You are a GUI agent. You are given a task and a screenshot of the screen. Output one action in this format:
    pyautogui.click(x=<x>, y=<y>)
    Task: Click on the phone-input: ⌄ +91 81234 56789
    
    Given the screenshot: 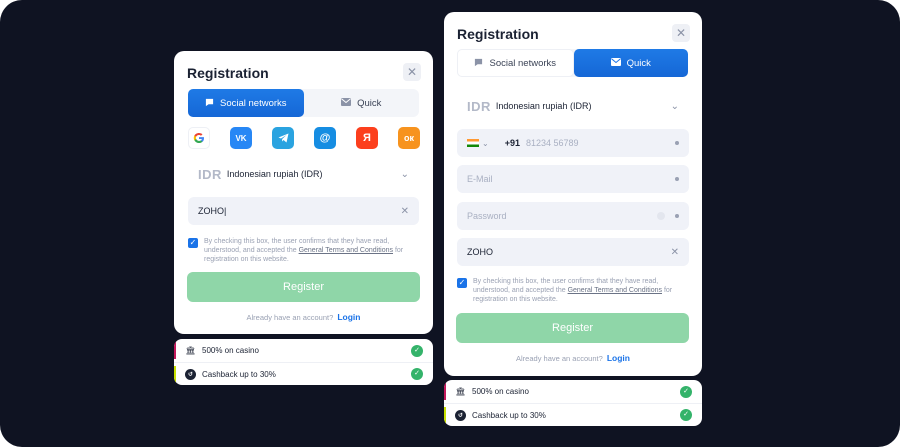 What is the action you would take?
    pyautogui.click(x=573, y=143)
    